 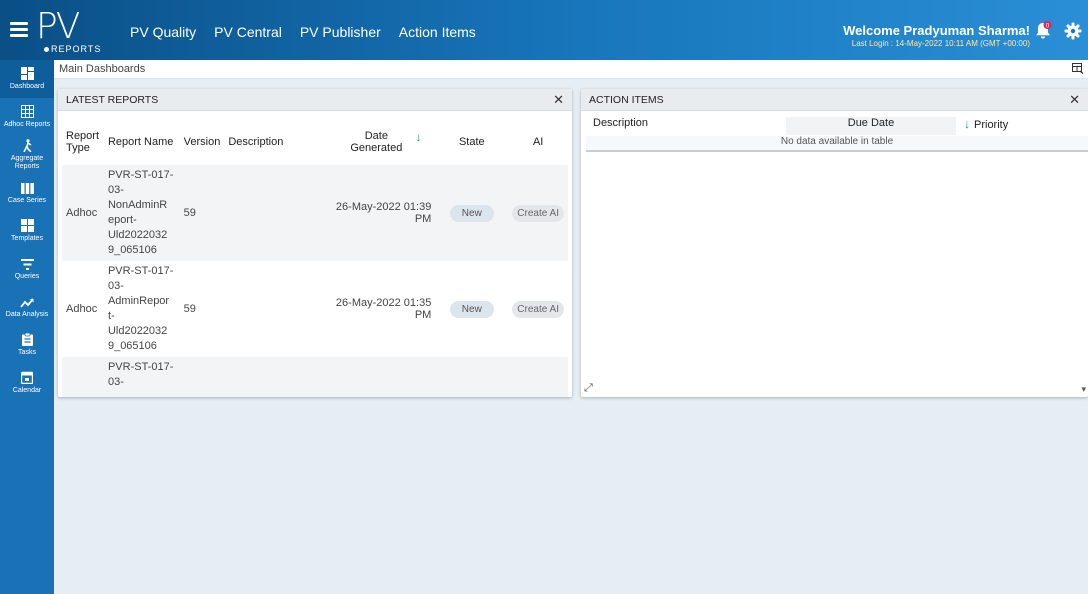 I want to click on action-items-table-header: Description Due Date ↓ Priority, so click(x=837, y=126).